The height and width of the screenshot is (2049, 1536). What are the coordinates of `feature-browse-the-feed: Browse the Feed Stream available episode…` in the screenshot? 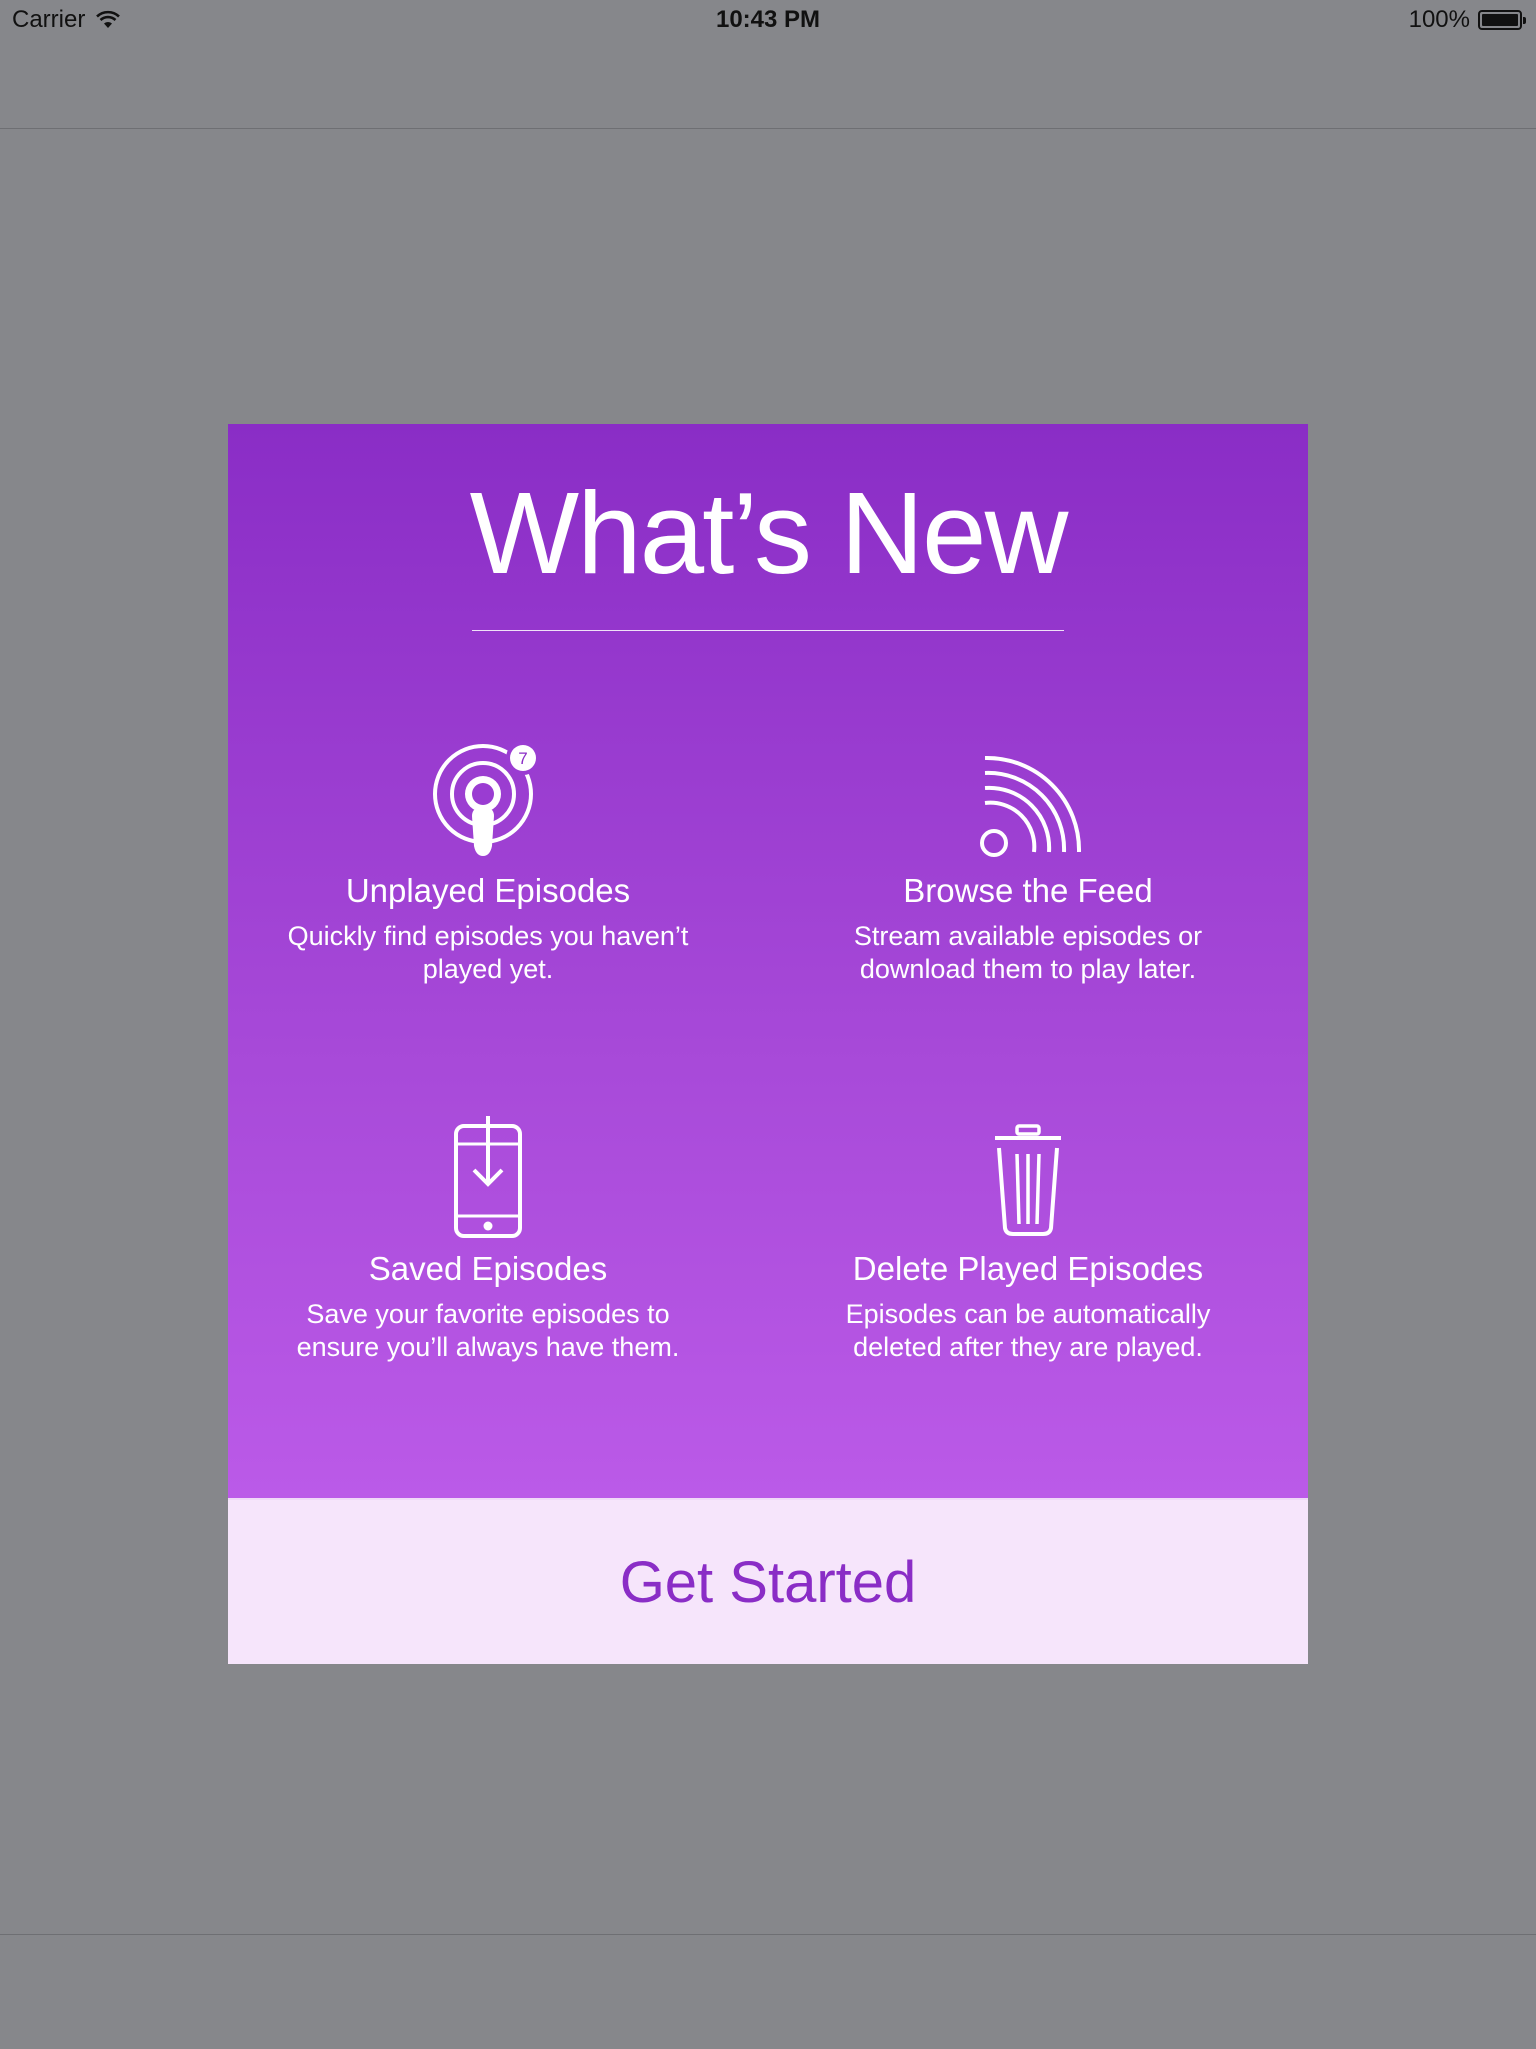 It's located at (1028, 860).